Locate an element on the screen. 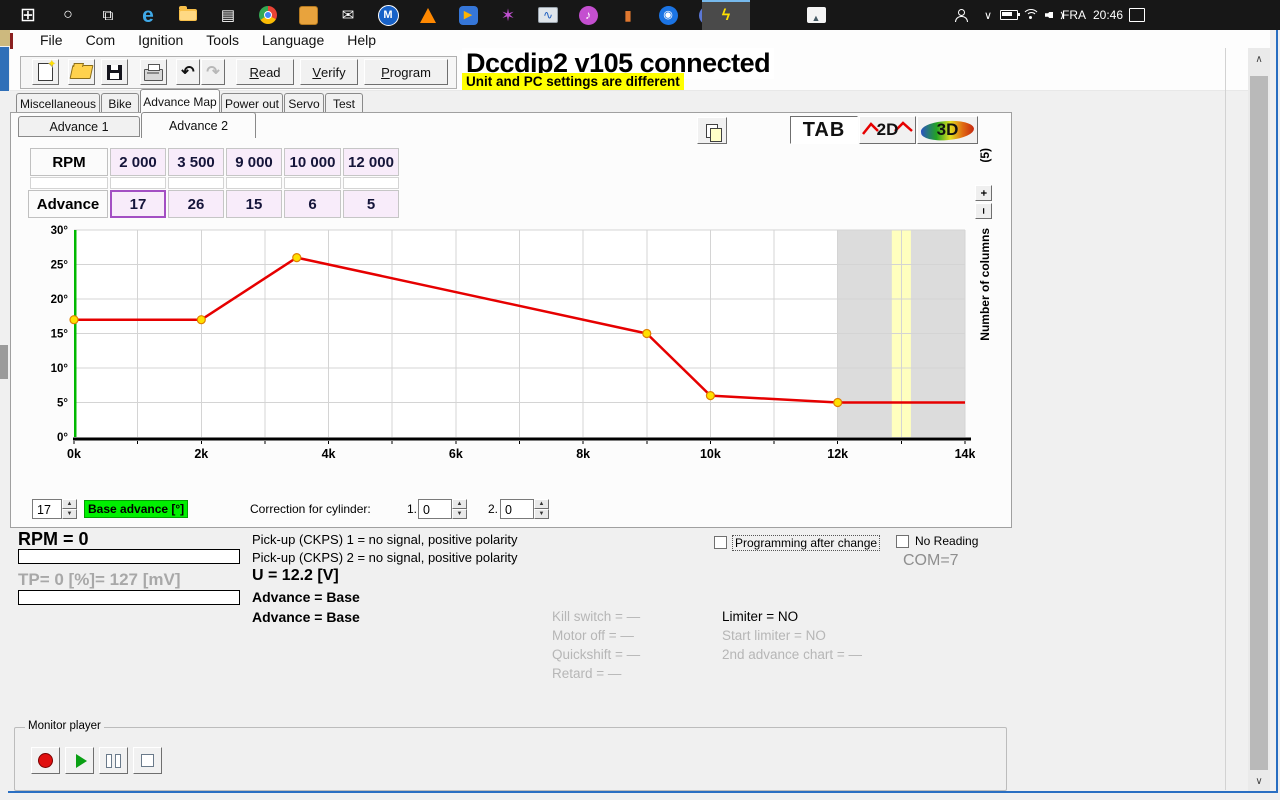  menu-help: Help is located at coordinates (361, 40).